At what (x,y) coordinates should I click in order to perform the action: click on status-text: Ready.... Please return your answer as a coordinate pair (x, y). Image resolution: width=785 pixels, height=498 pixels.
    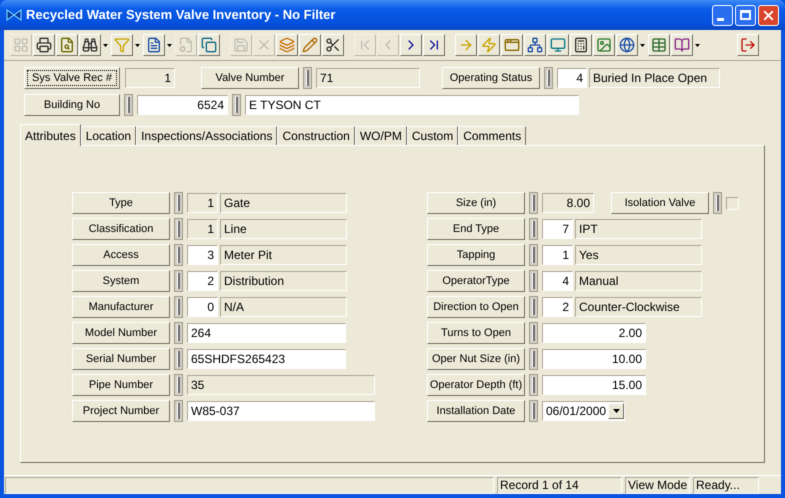
    Looking at the image, I should click on (726, 485).